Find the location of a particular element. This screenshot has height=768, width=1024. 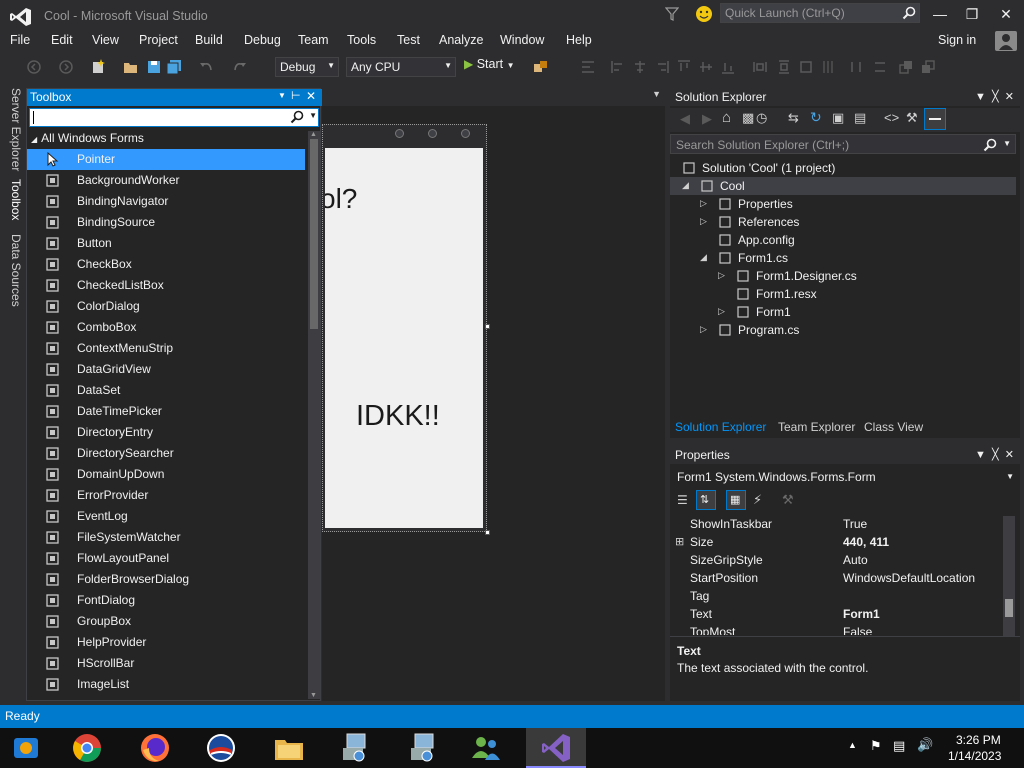

align-middle-icon is located at coordinates (706, 67).